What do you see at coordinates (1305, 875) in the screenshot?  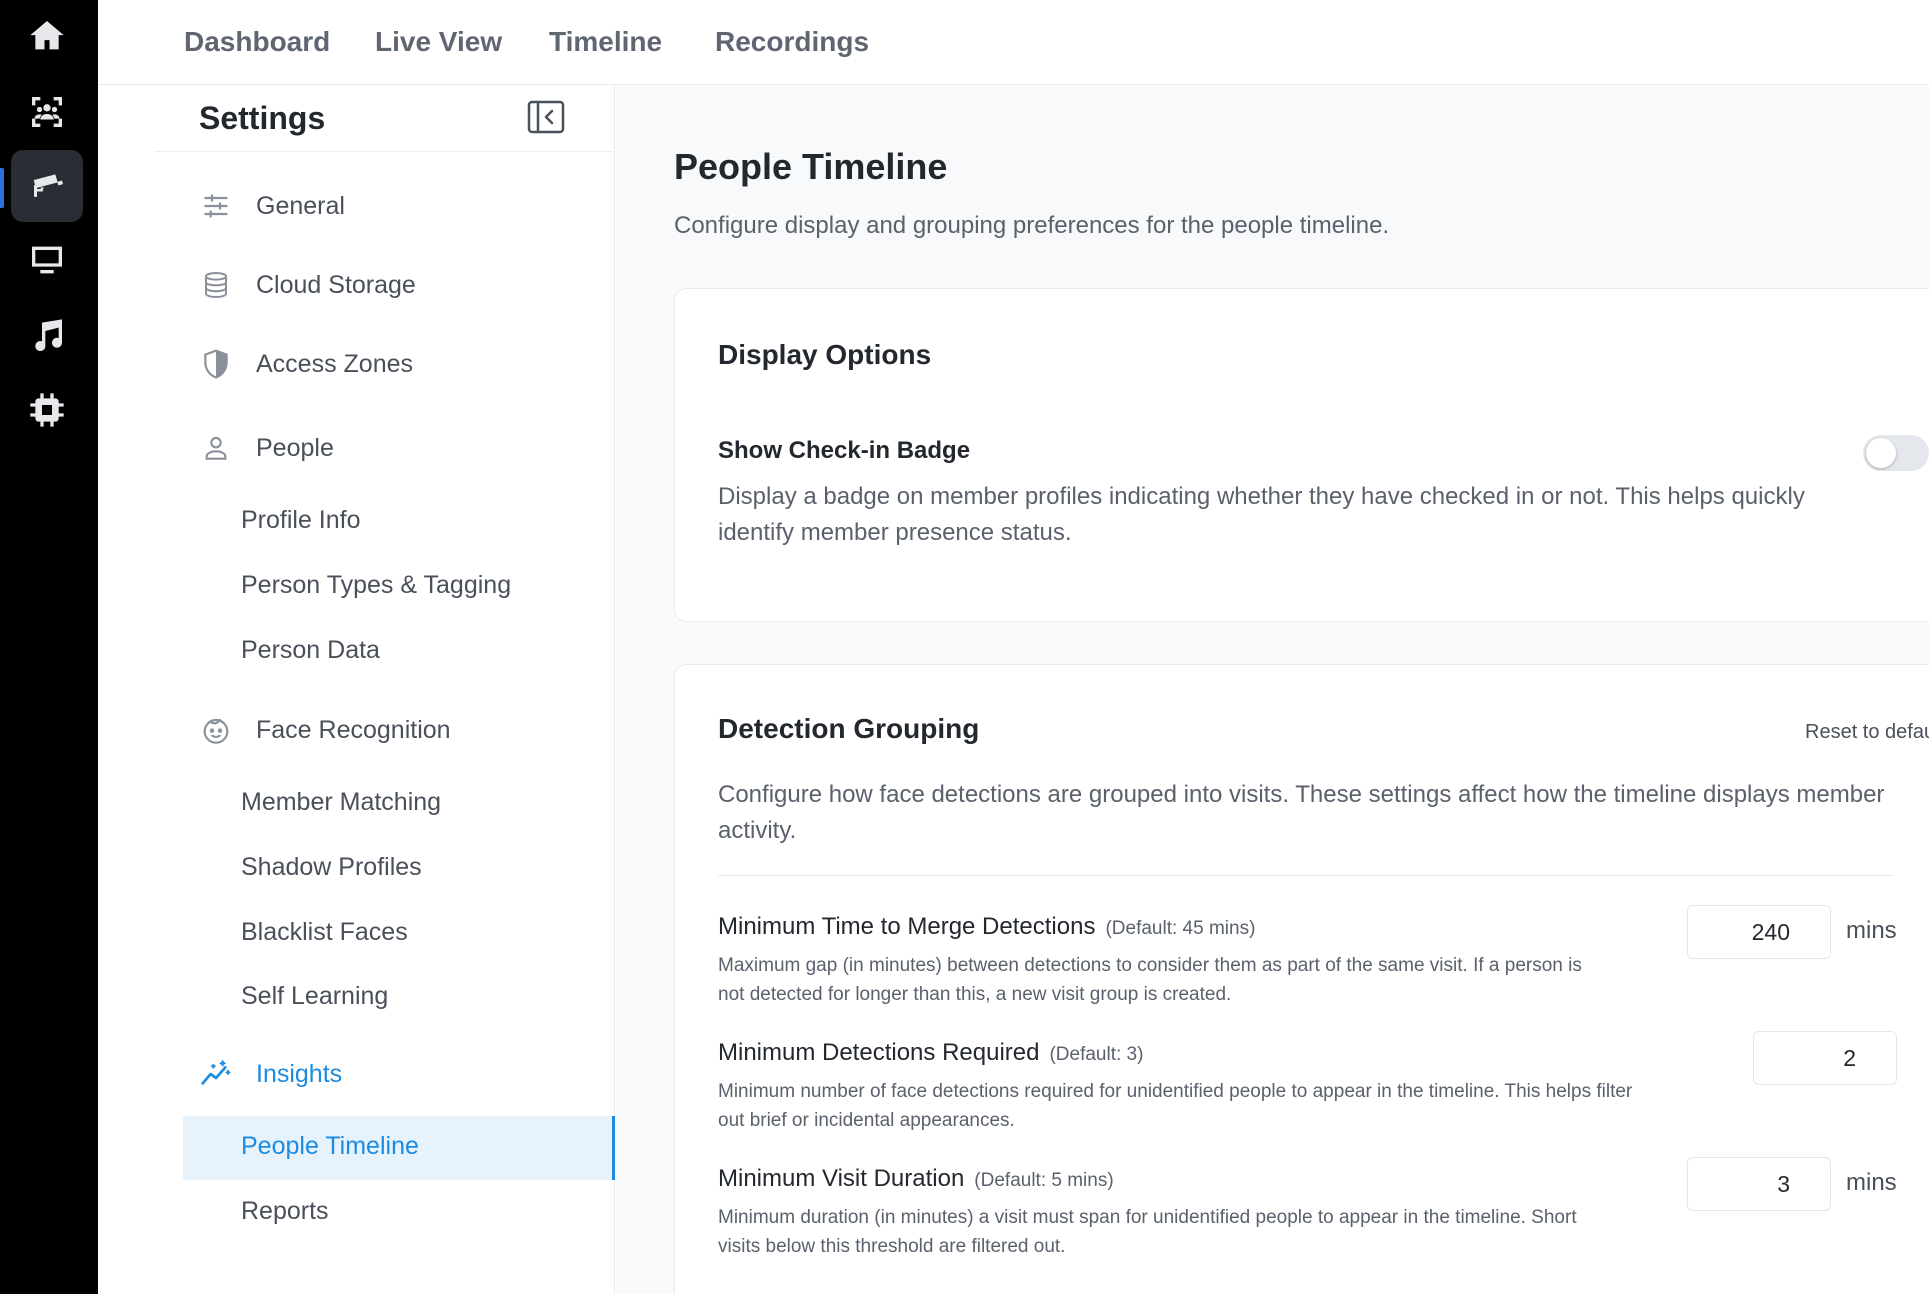 I see `divider` at bounding box center [1305, 875].